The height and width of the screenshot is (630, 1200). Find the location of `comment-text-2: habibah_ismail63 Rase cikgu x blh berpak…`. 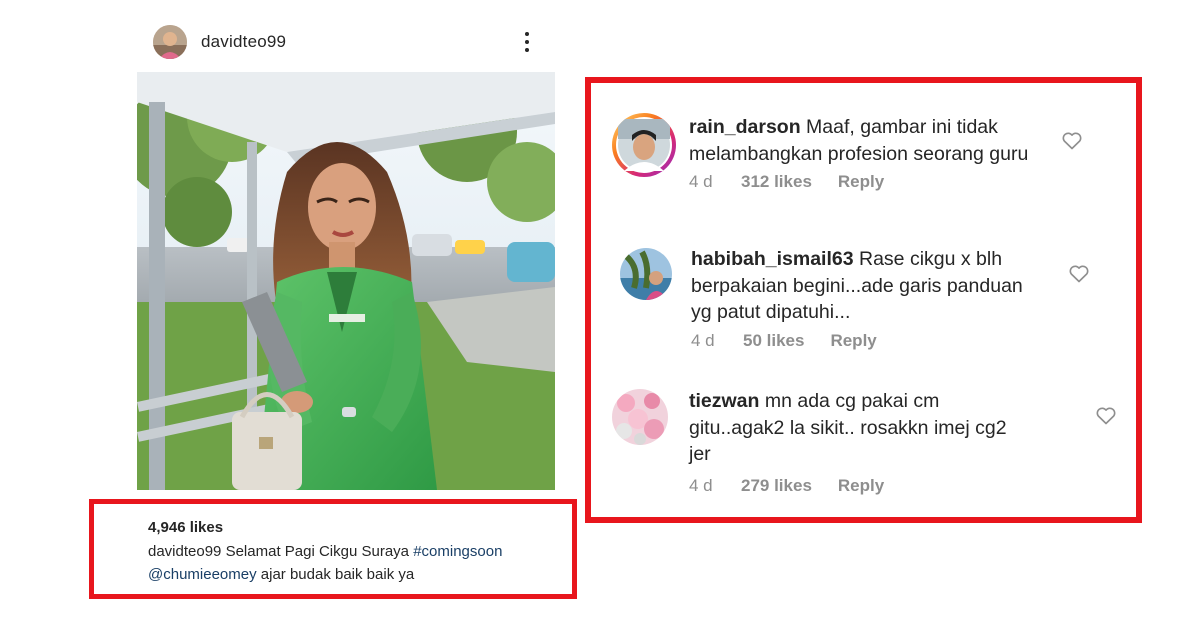

comment-text-2: habibah_ismail63 Rase cikgu x blh berpak… is located at coordinates (876, 286).